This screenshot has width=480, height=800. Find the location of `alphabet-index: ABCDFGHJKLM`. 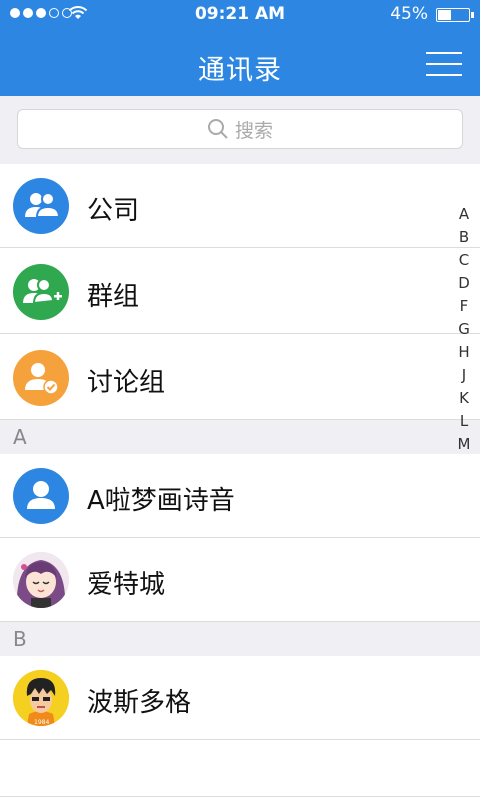

alphabet-index: ABCDFGHJKLM is located at coordinates (464, 329).